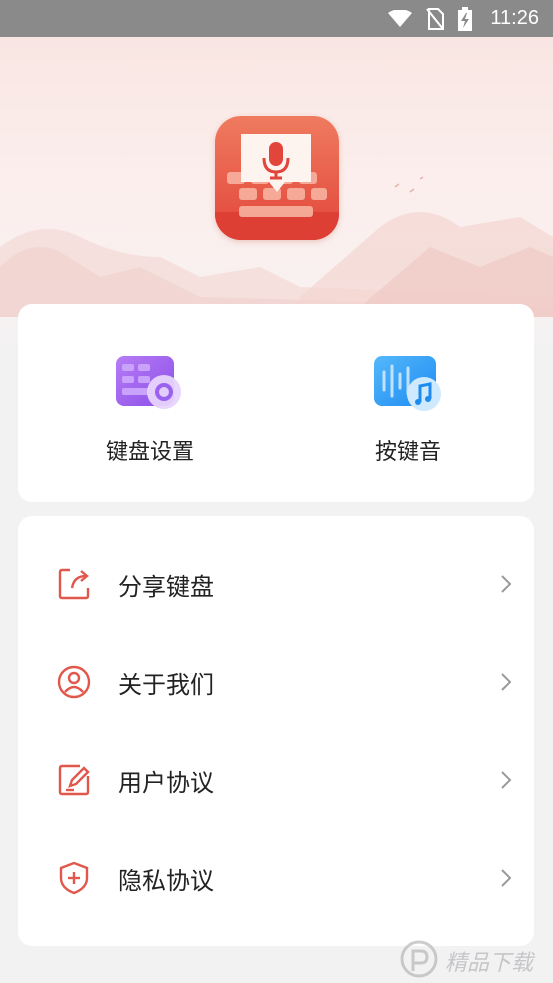  I want to click on menu-label-share-keyboard: 分享键盘, so click(166, 586).